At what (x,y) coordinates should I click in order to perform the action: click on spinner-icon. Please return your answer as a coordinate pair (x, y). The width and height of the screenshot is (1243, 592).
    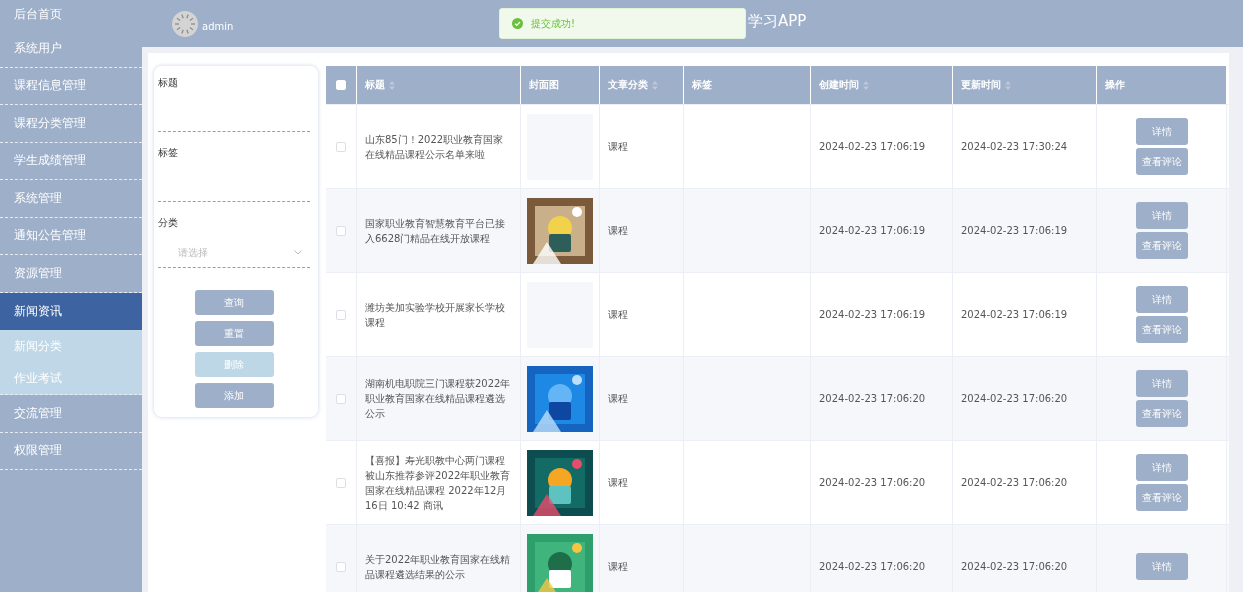
    Looking at the image, I should click on (185, 23).